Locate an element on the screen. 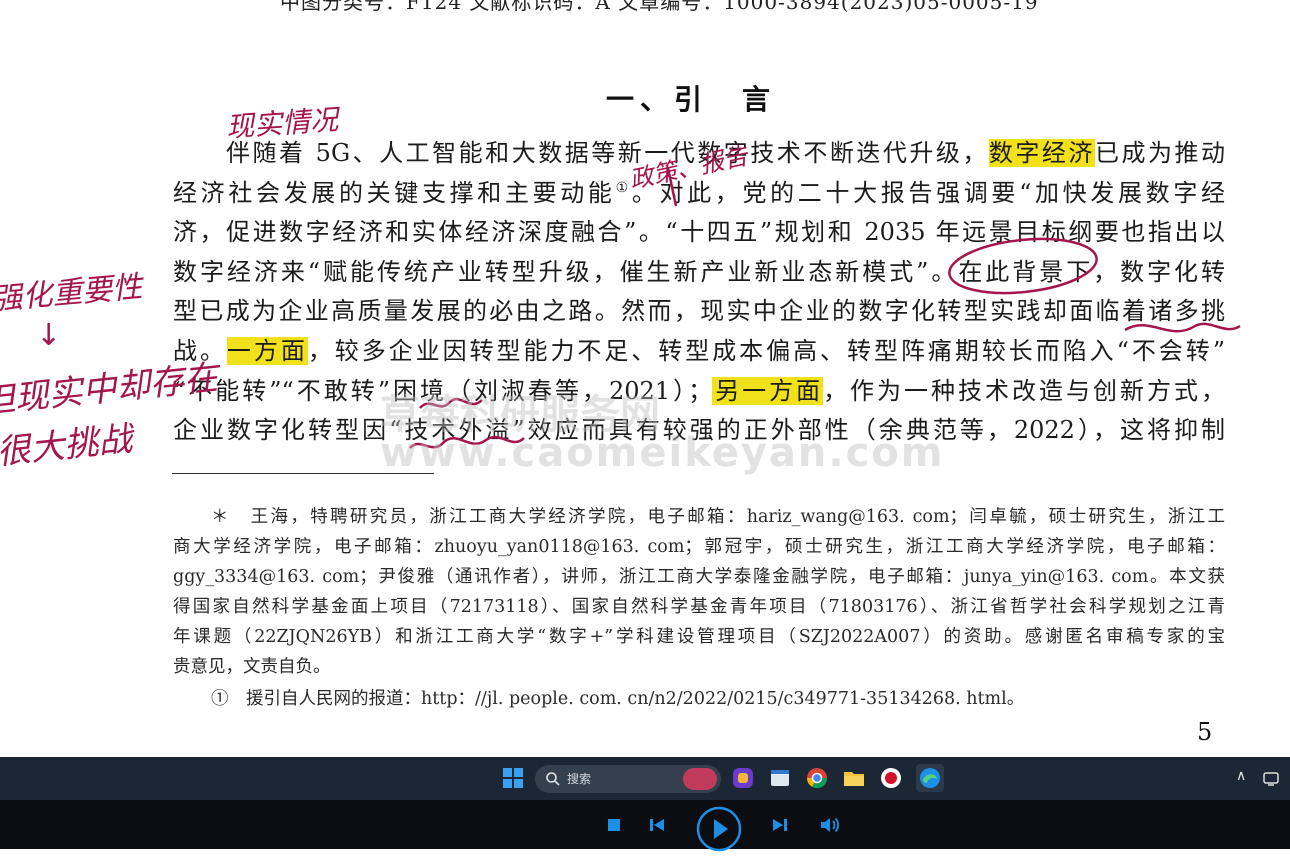  record-icon is located at coordinates (891, 778).